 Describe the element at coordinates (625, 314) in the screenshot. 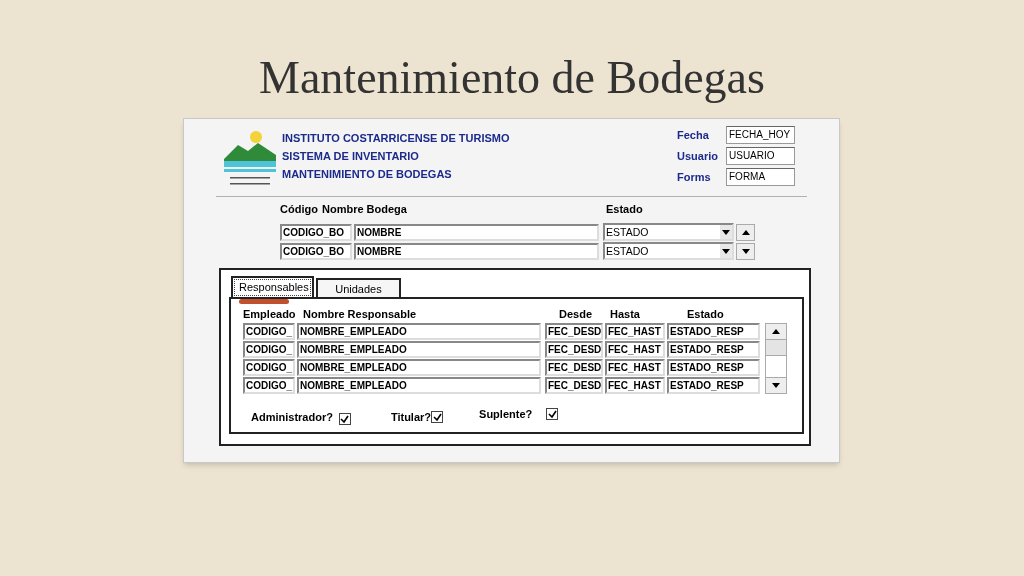

I see `column-header: Hasta` at that location.